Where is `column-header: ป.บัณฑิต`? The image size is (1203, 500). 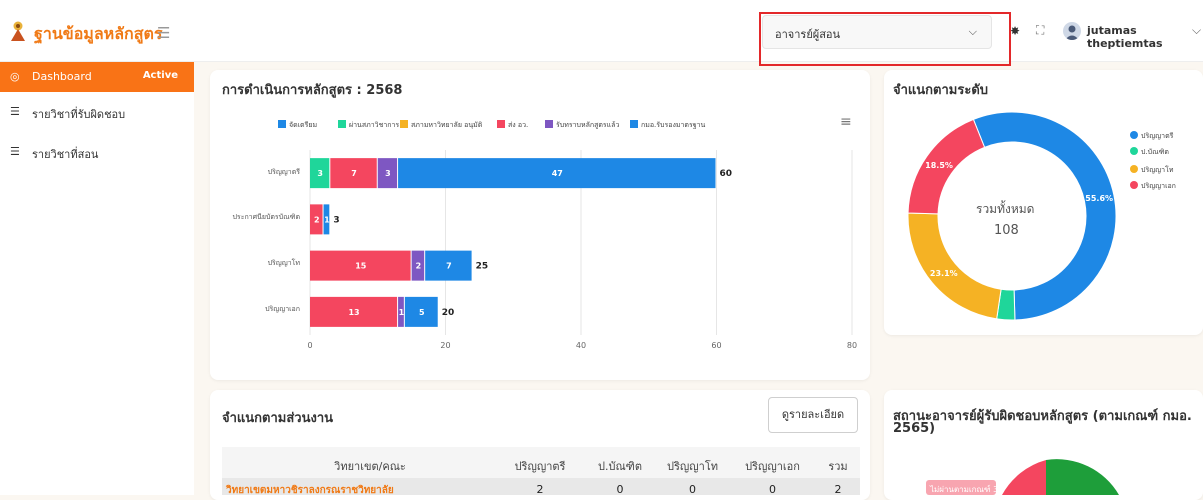 column-header: ป.บัณฑิต is located at coordinates (620, 466).